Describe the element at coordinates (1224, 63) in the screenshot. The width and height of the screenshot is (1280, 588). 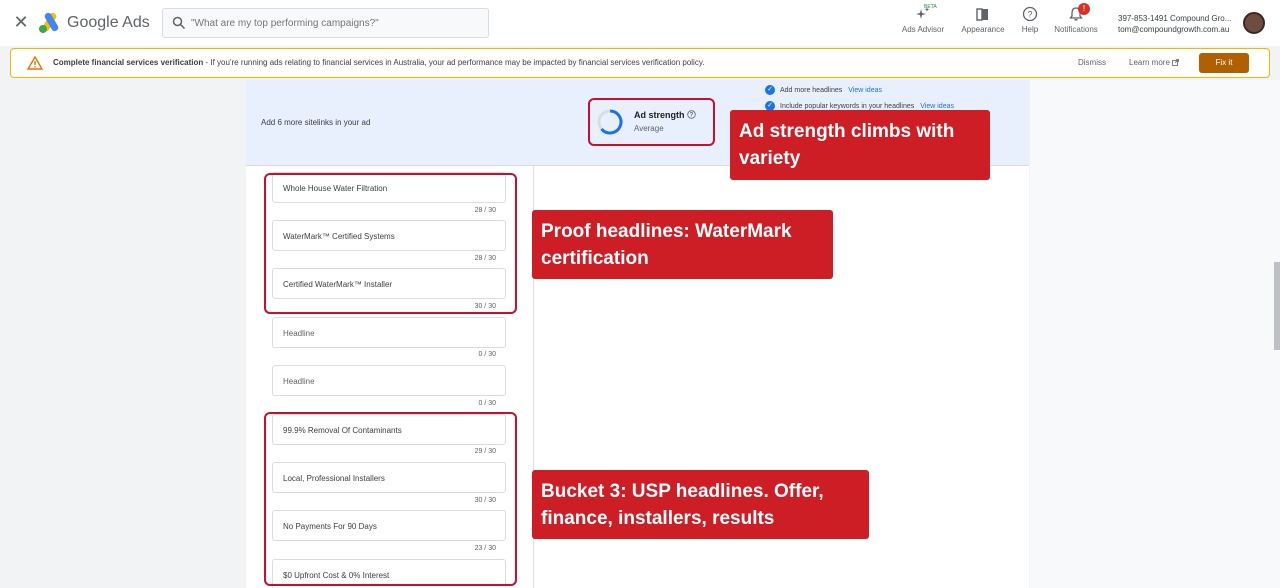
I see `fix-it-button: Fix it` at that location.